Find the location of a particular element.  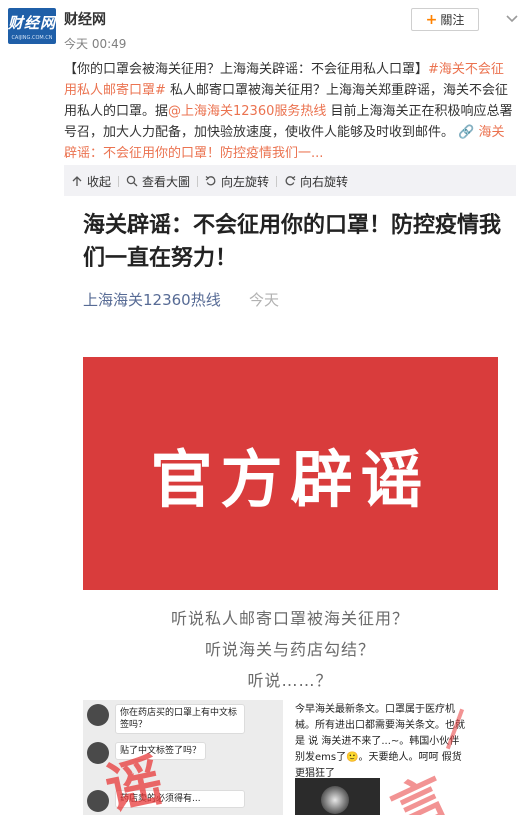

mention-link: @上海海关12360服务热线 is located at coordinates (247, 111).